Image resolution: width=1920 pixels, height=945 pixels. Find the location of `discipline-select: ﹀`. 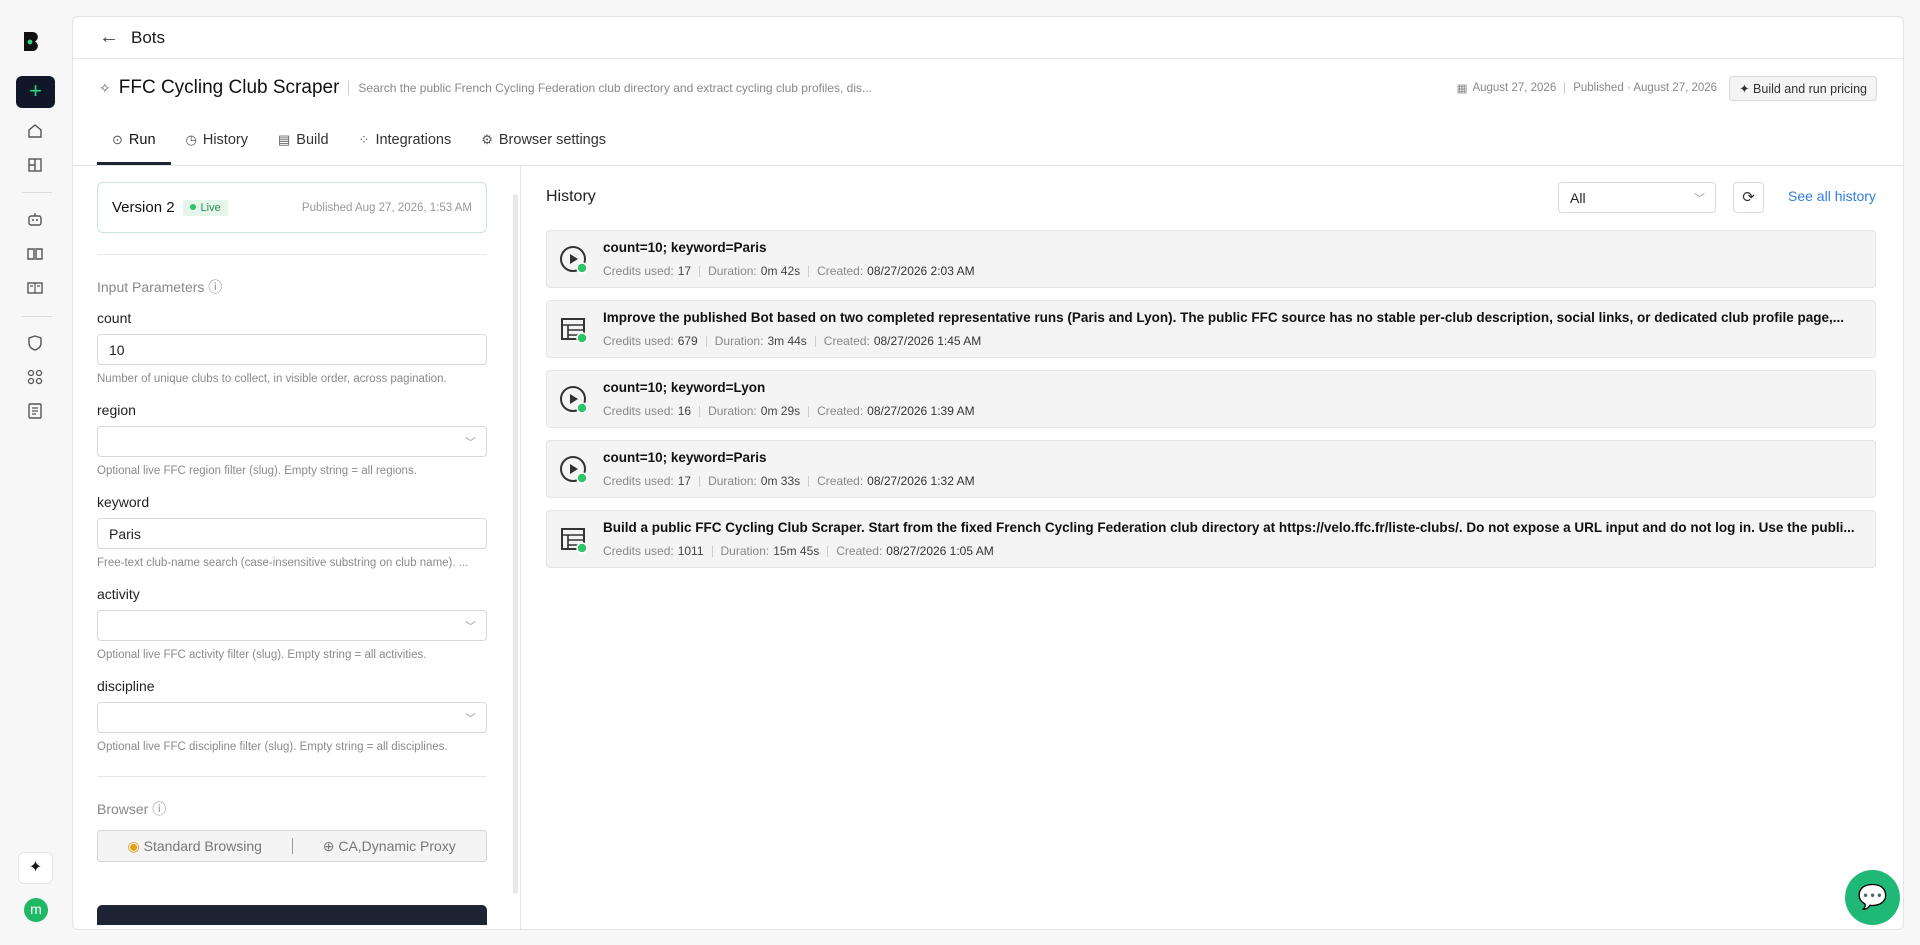

discipline-select: ﹀ is located at coordinates (292, 717).